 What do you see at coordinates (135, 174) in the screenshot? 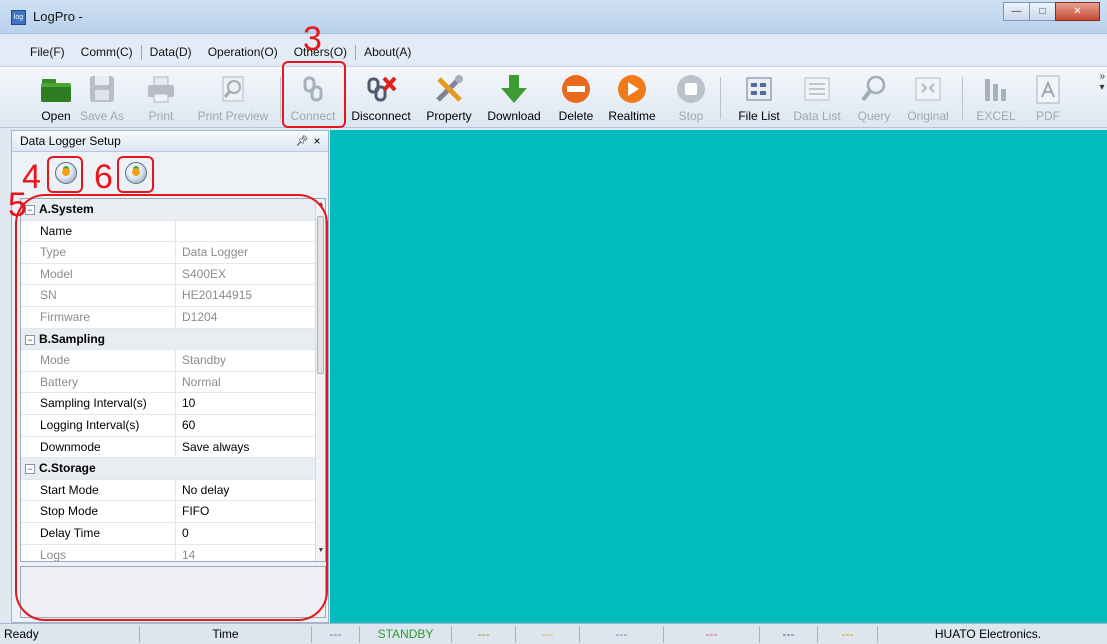
I see `annotation-box-write` at bounding box center [135, 174].